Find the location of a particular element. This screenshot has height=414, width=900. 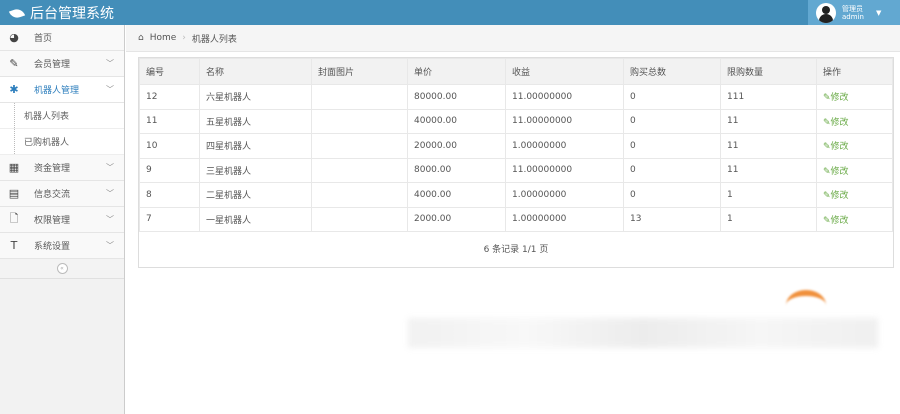

double-left-icon: « is located at coordinates (62, 268).